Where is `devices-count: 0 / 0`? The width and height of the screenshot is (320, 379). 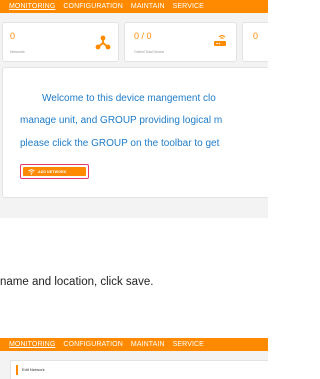 devices-count: 0 / 0 is located at coordinates (143, 36).